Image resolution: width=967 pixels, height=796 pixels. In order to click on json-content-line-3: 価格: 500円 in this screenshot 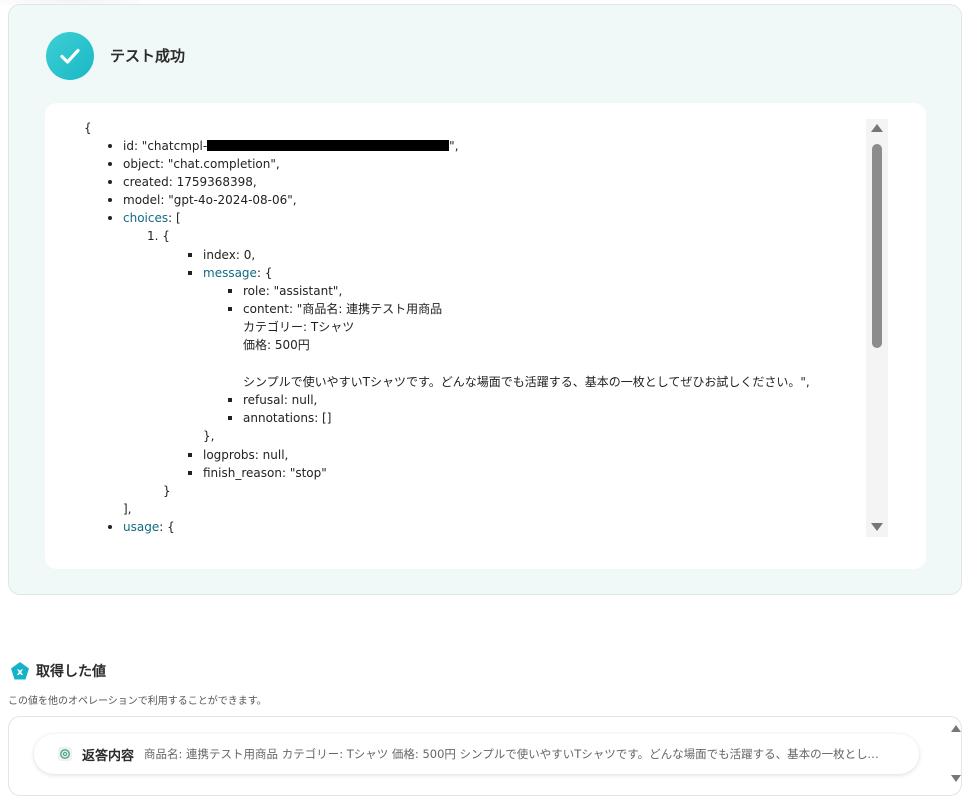, I will do `click(276, 345)`.